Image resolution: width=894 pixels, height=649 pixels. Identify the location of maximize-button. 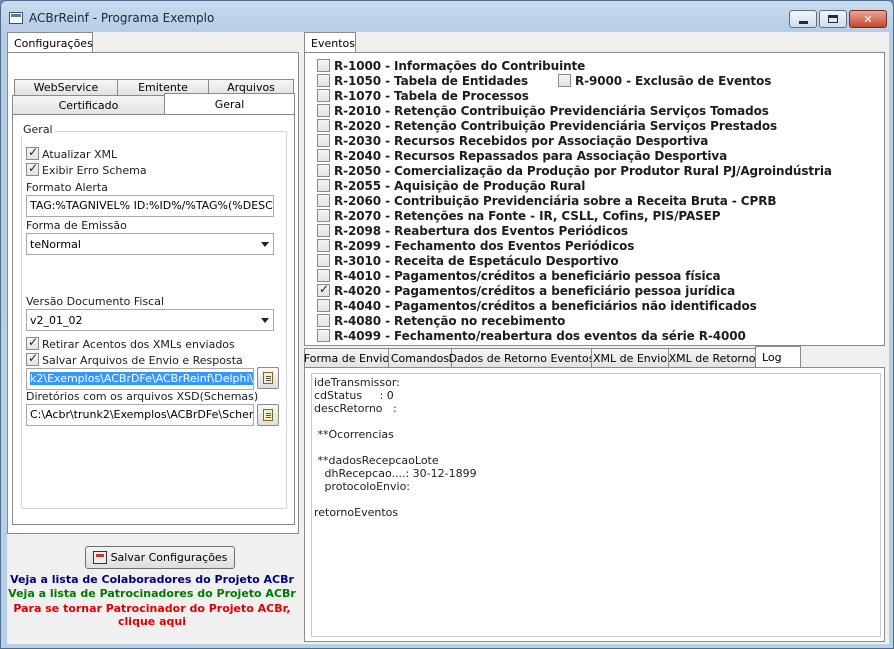
(833, 19).